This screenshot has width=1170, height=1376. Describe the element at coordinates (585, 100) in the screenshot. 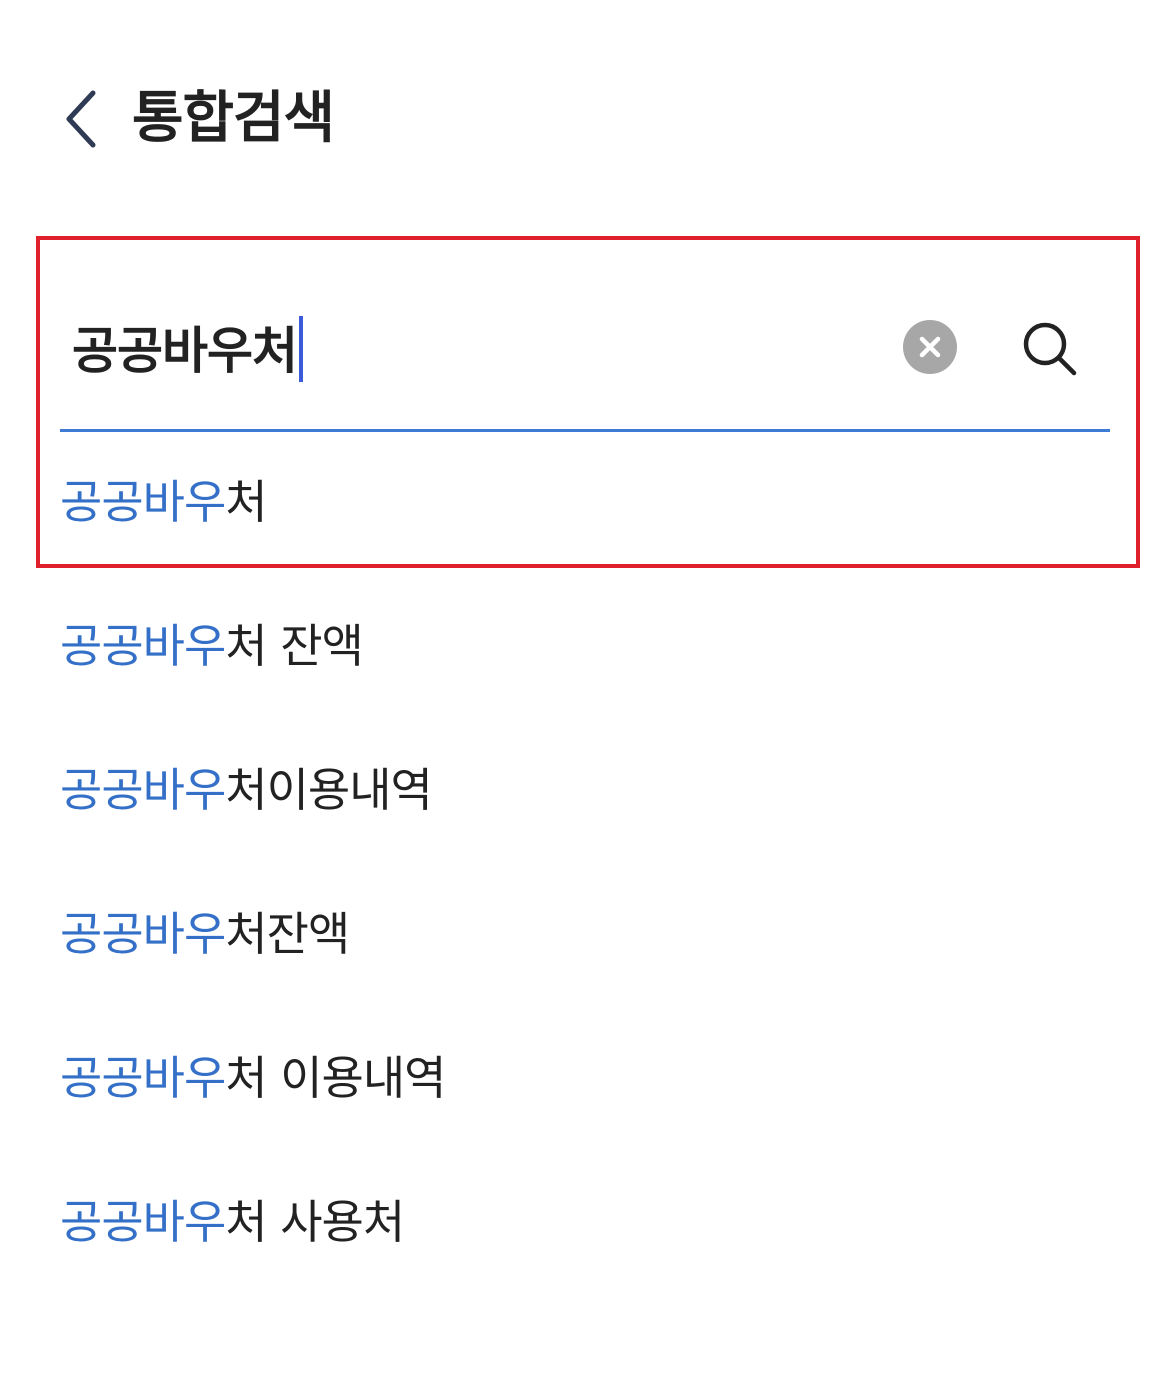

I see `header: 통합검색` at that location.